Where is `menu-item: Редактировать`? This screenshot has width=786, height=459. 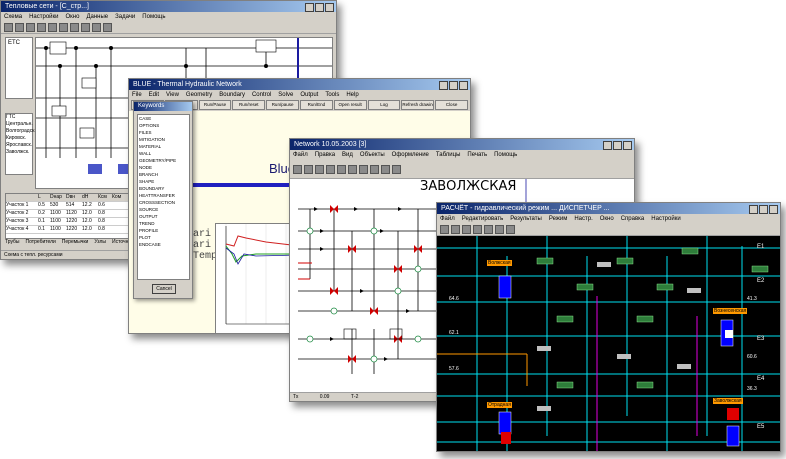 menu-item: Редактировать is located at coordinates (482, 219).